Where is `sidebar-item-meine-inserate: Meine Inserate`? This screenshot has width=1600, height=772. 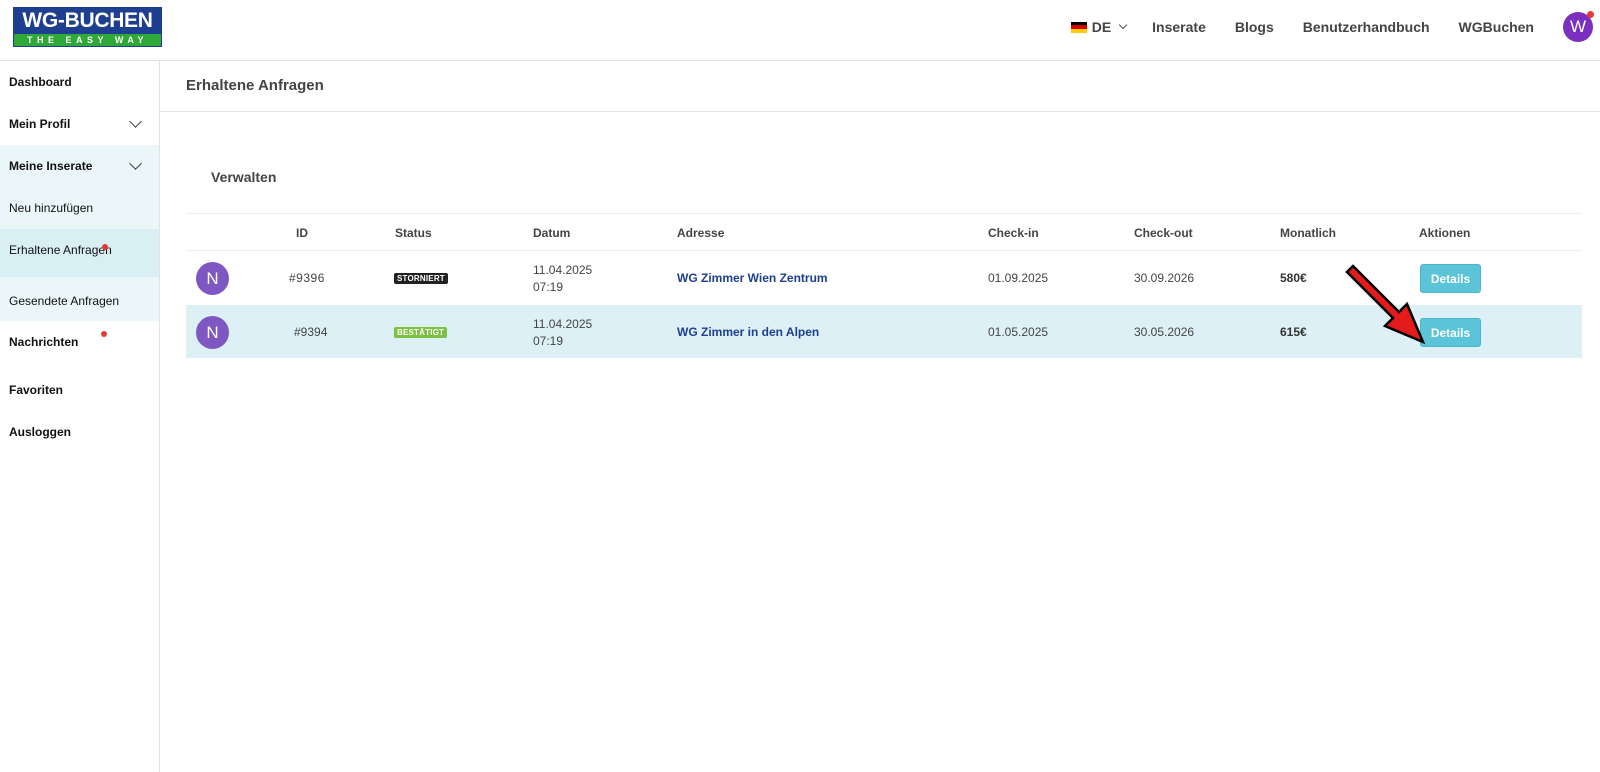 sidebar-item-meine-inserate: Meine Inserate is located at coordinates (79, 166).